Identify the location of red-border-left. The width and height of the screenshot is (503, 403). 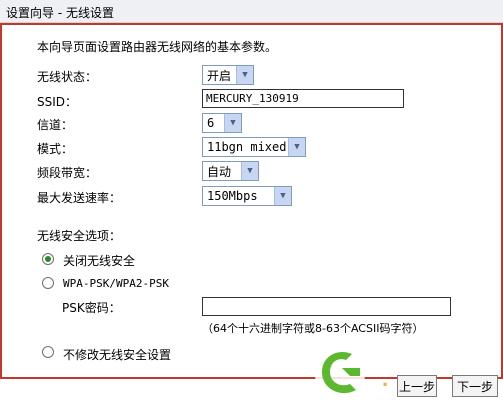
(1, 201).